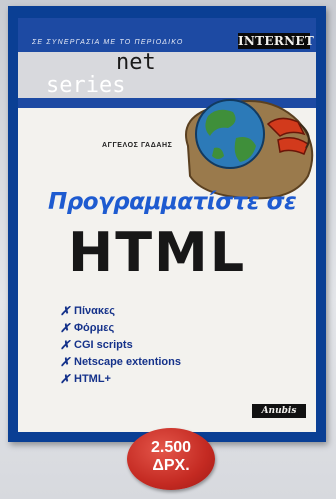 Image resolution: width=336 pixels, height=499 pixels. What do you see at coordinates (171, 465) in the screenshot?
I see `price-currency: ΔΡΧ.` at bounding box center [171, 465].